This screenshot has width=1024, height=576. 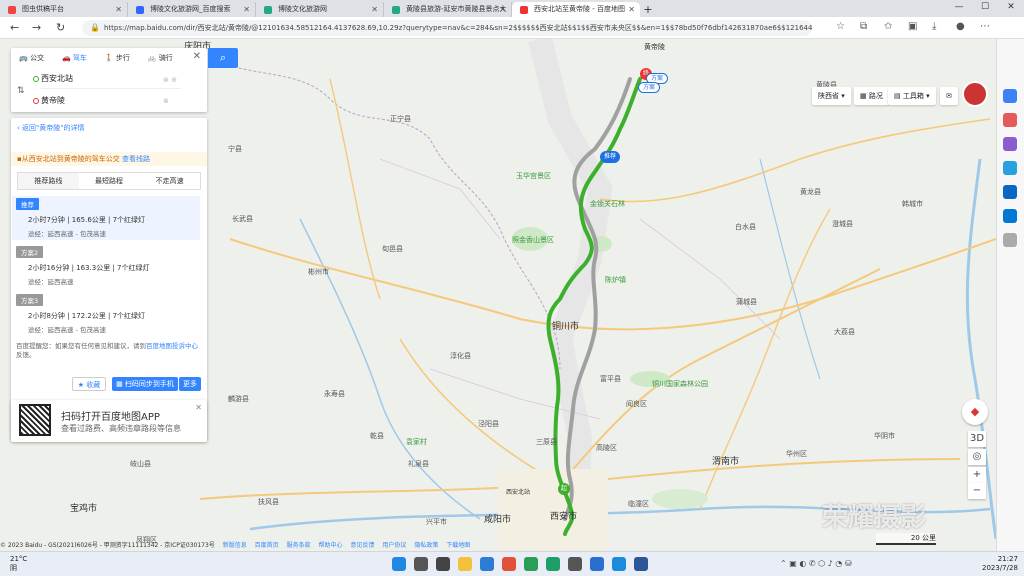 What do you see at coordinates (1011, 7) in the screenshot?
I see `close-window-icon: ✕` at bounding box center [1011, 7].